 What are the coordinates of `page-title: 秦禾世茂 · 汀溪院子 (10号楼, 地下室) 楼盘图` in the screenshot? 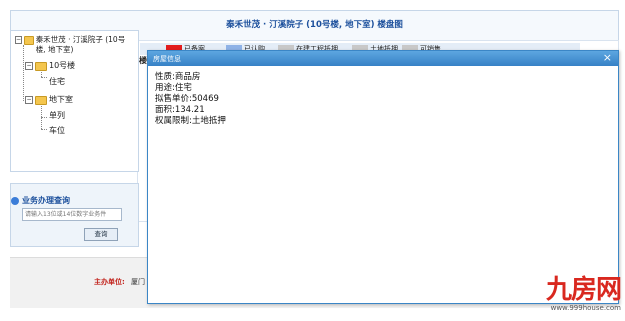 It's located at (314, 25).